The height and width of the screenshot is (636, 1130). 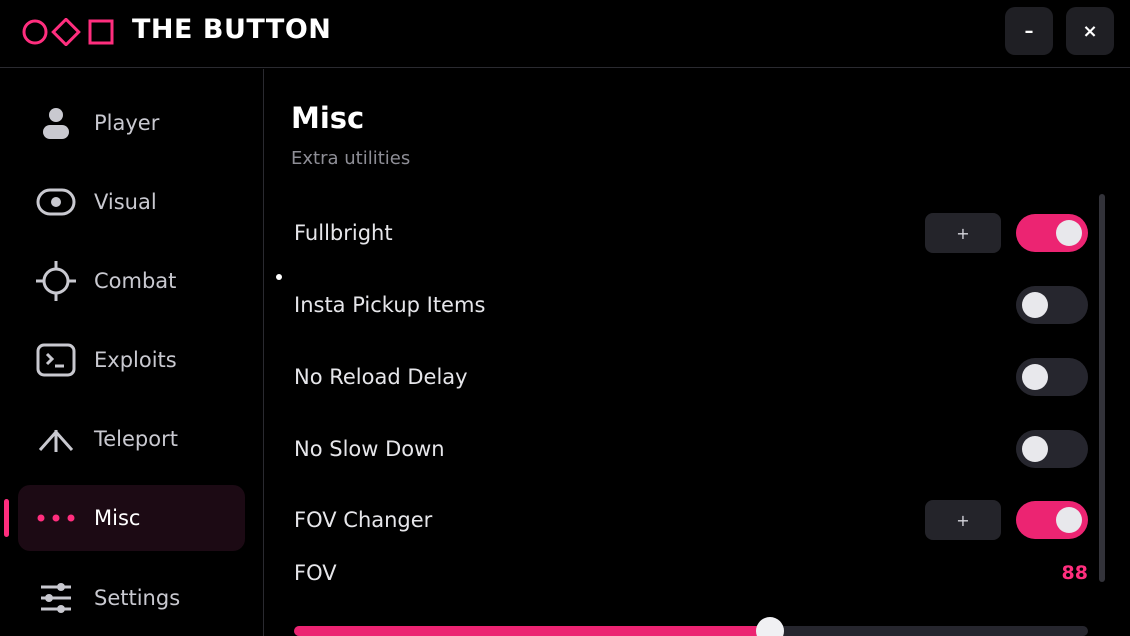 What do you see at coordinates (1052, 305) in the screenshot?
I see `insta-pickup-toggle` at bounding box center [1052, 305].